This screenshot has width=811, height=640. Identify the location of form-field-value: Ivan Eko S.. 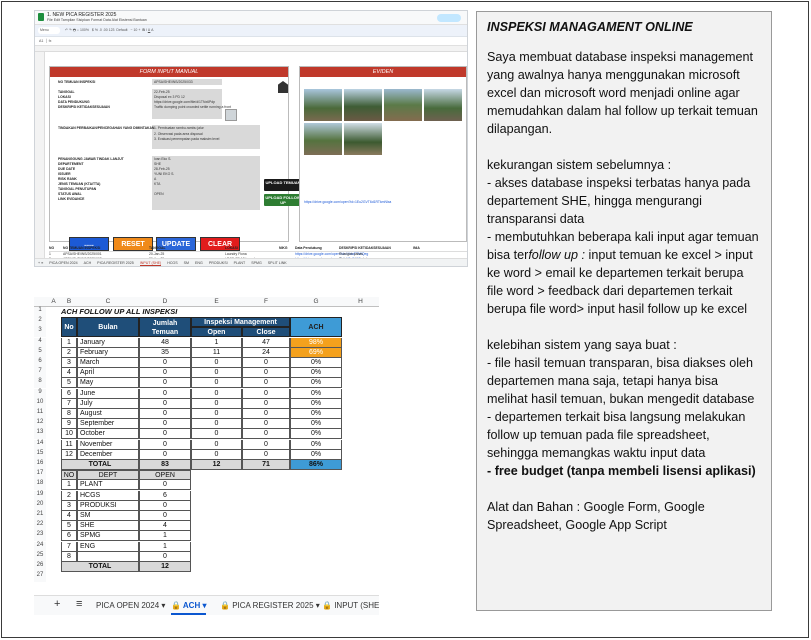
(162, 159).